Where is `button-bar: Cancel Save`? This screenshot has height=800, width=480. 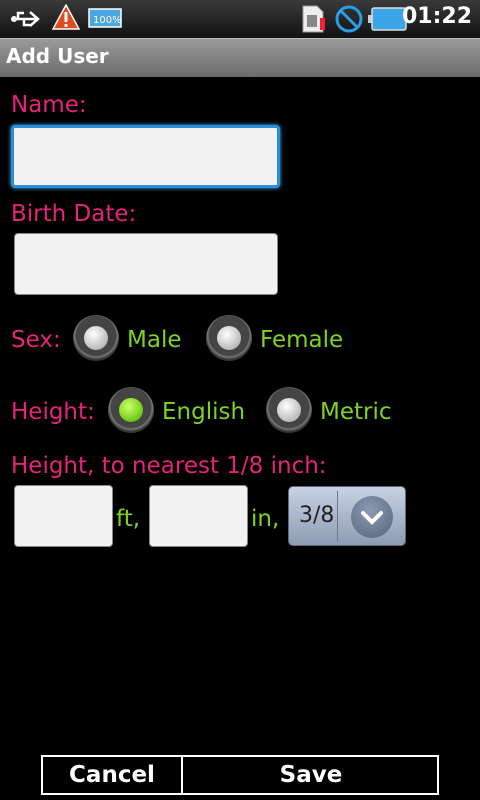 button-bar: Cancel Save is located at coordinates (240, 775).